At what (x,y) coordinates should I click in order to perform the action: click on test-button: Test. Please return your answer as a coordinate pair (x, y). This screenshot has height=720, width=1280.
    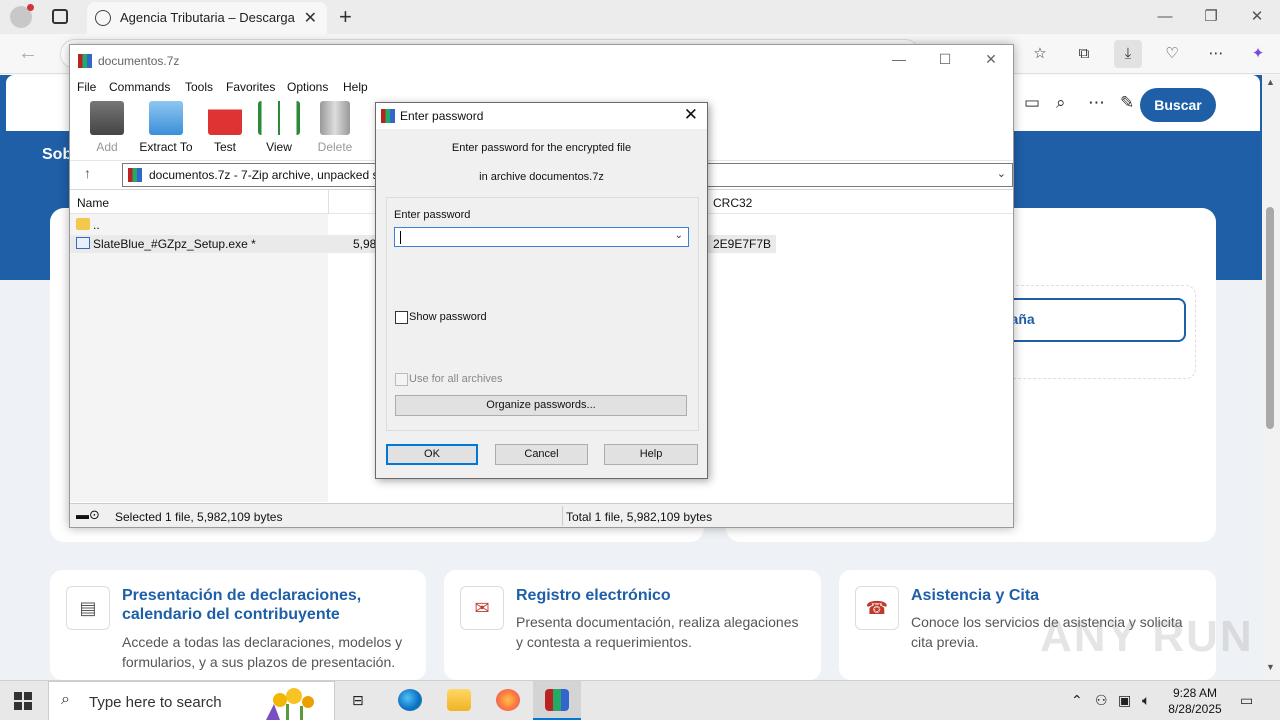
    Looking at the image, I should click on (225, 127).